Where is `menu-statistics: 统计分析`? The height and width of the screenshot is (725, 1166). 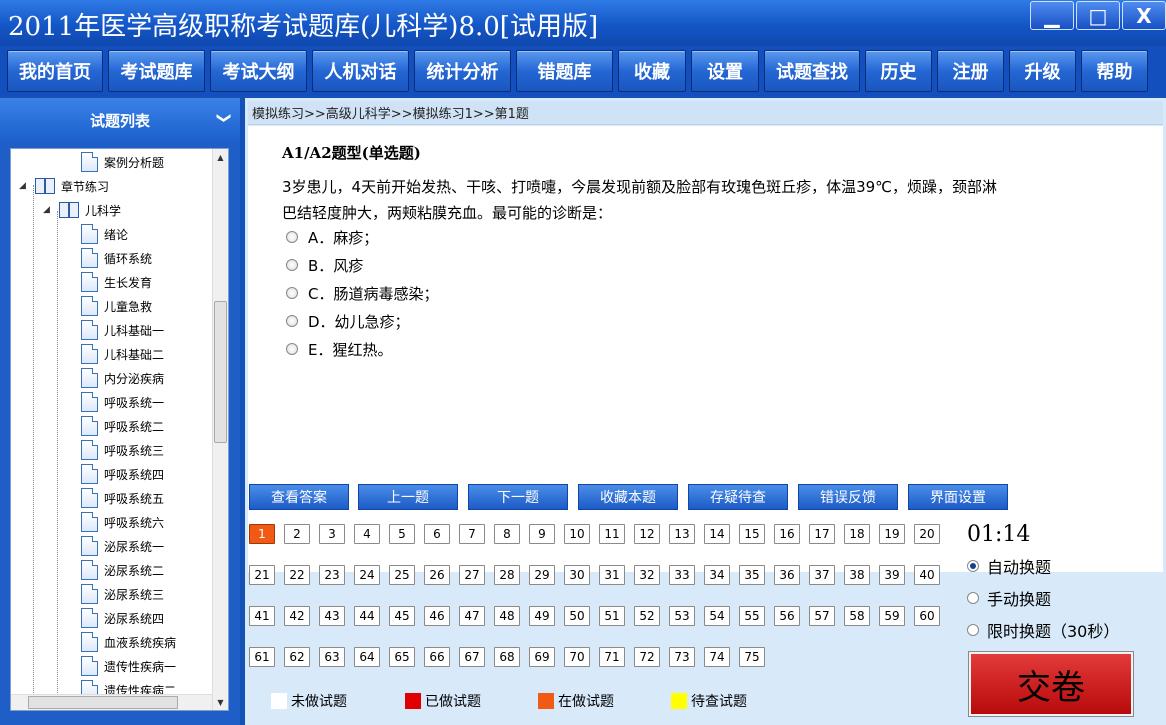 menu-statistics: 统计分析 is located at coordinates (462, 71).